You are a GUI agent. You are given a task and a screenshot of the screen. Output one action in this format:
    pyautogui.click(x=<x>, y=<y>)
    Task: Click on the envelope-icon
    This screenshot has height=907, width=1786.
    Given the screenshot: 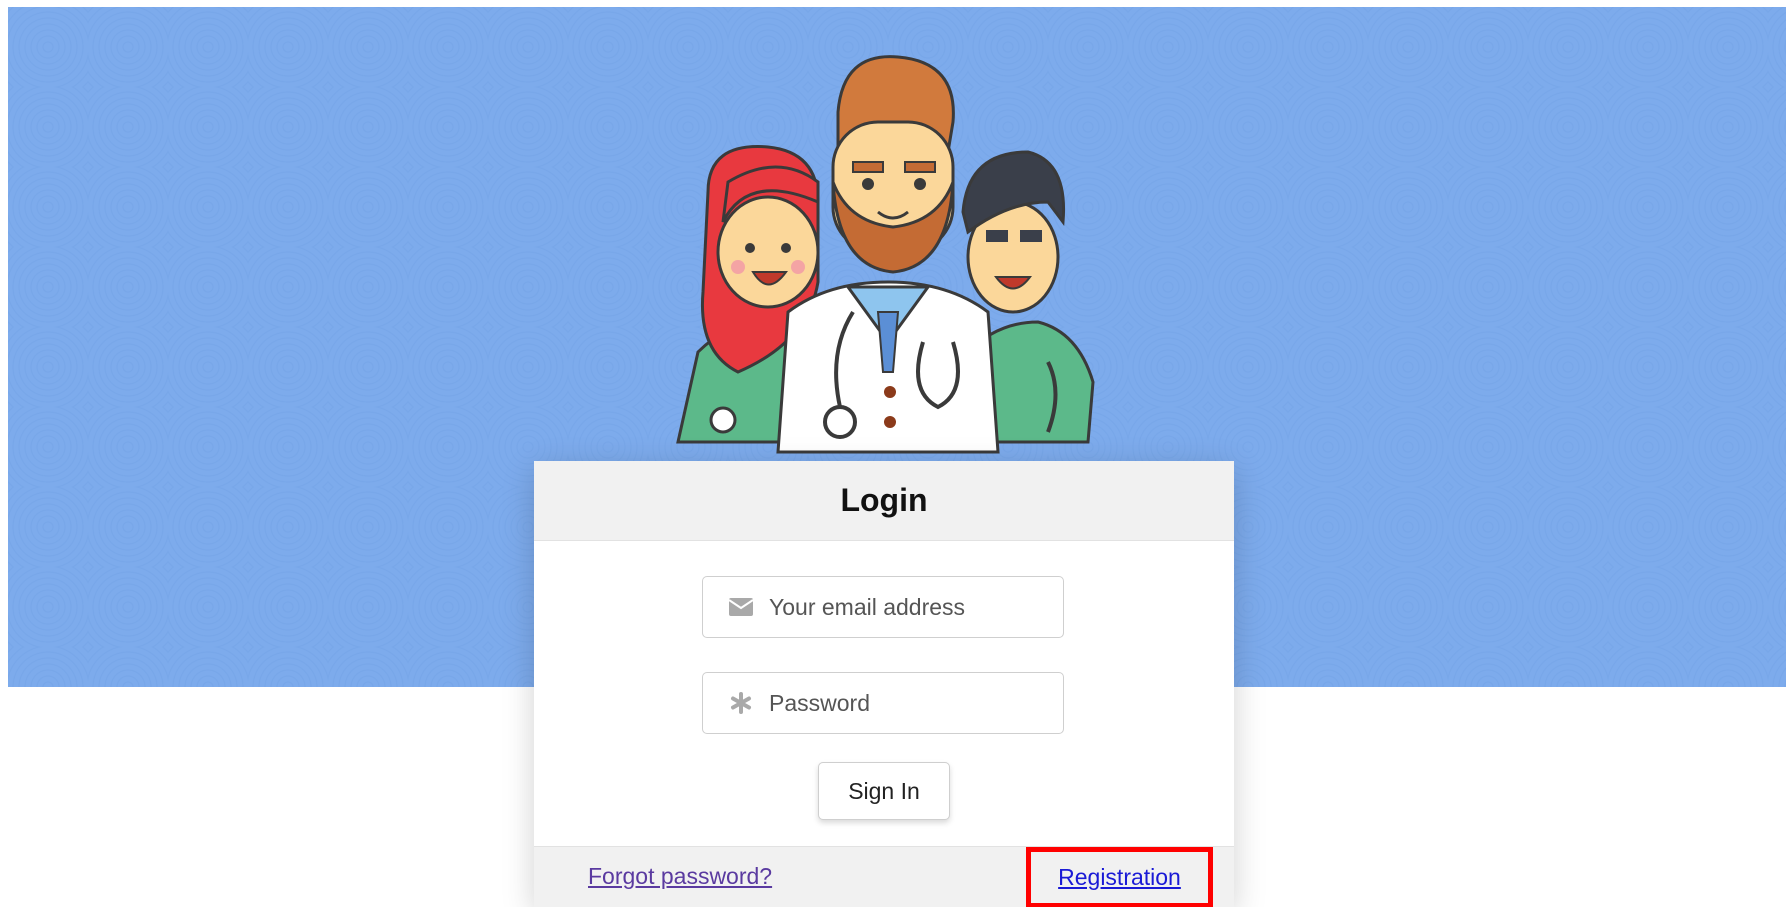 What is the action you would take?
    pyautogui.click(x=741, y=607)
    